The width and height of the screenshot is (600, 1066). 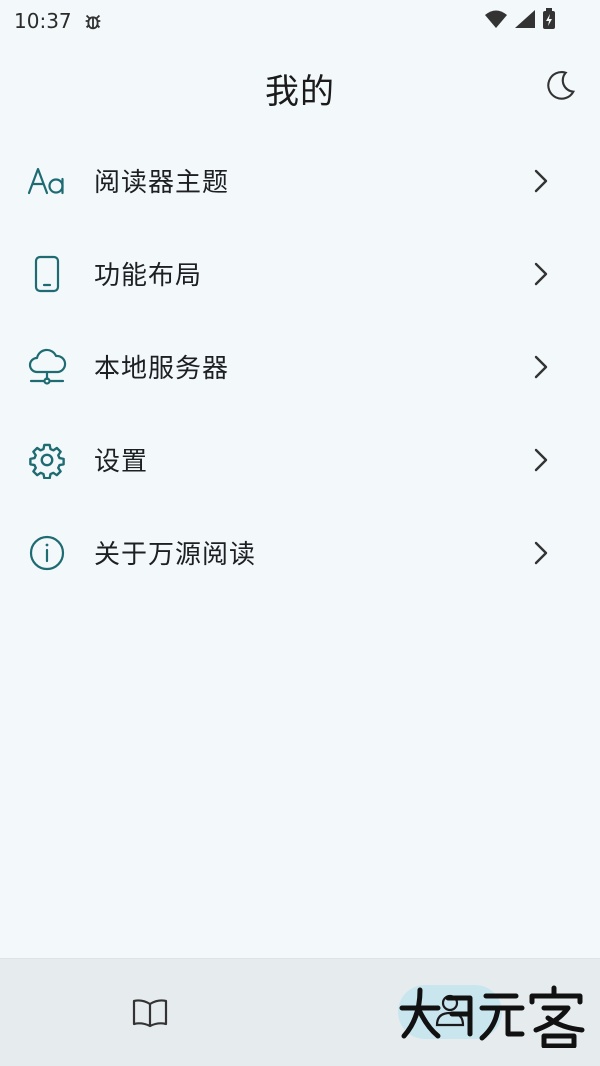 What do you see at coordinates (162, 369) in the screenshot?
I see `menu-item-label: 本地服务器` at bounding box center [162, 369].